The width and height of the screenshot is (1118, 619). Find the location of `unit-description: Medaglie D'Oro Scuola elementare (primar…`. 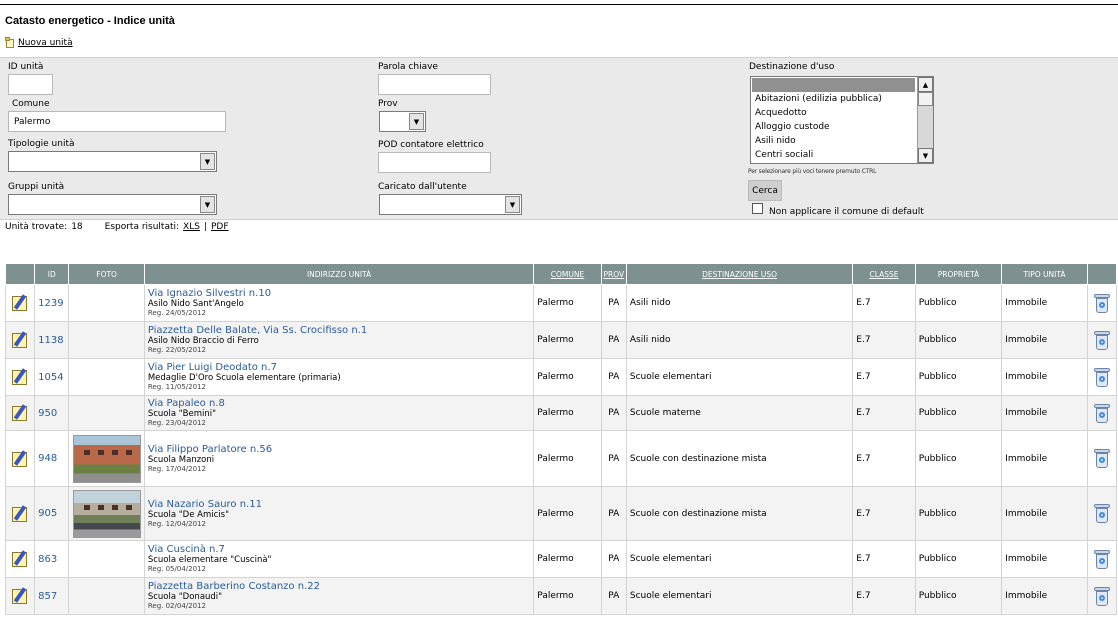

unit-description: Medaglie D'Oro Scuola elementare (primar… is located at coordinates (244, 378).